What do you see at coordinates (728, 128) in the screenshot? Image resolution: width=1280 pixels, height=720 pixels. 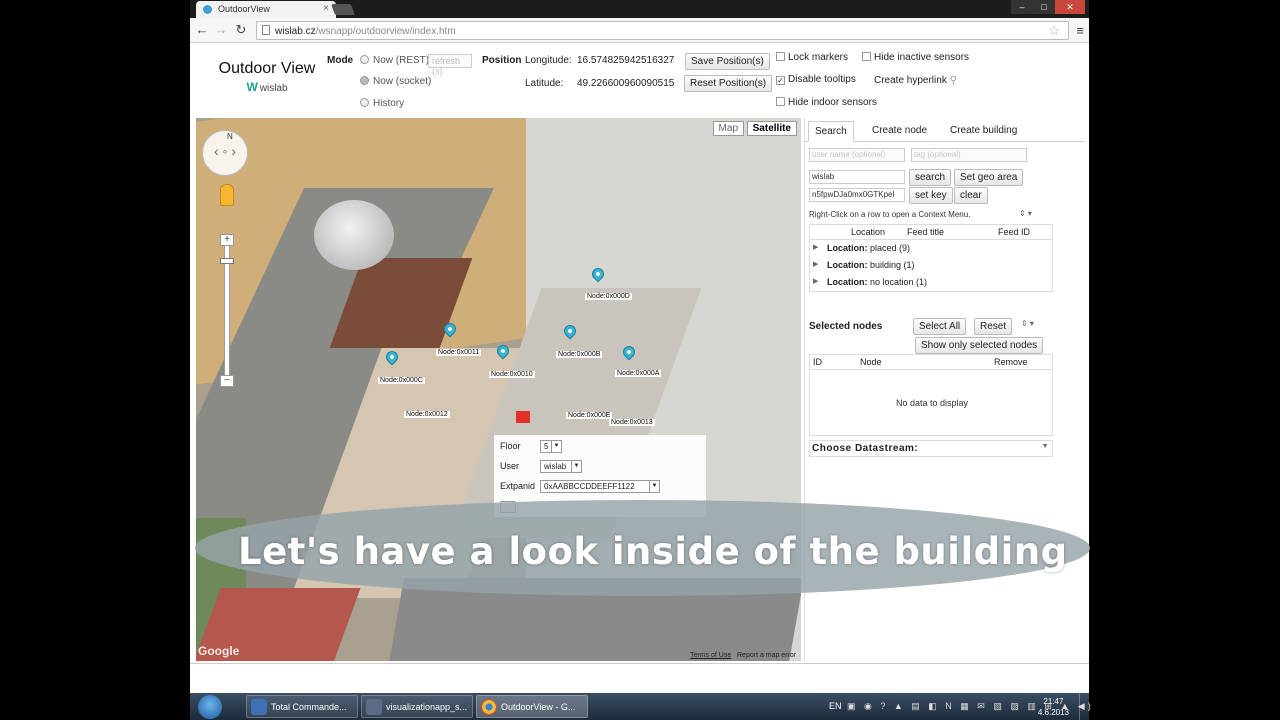 I see `map-view-button: Map` at bounding box center [728, 128].